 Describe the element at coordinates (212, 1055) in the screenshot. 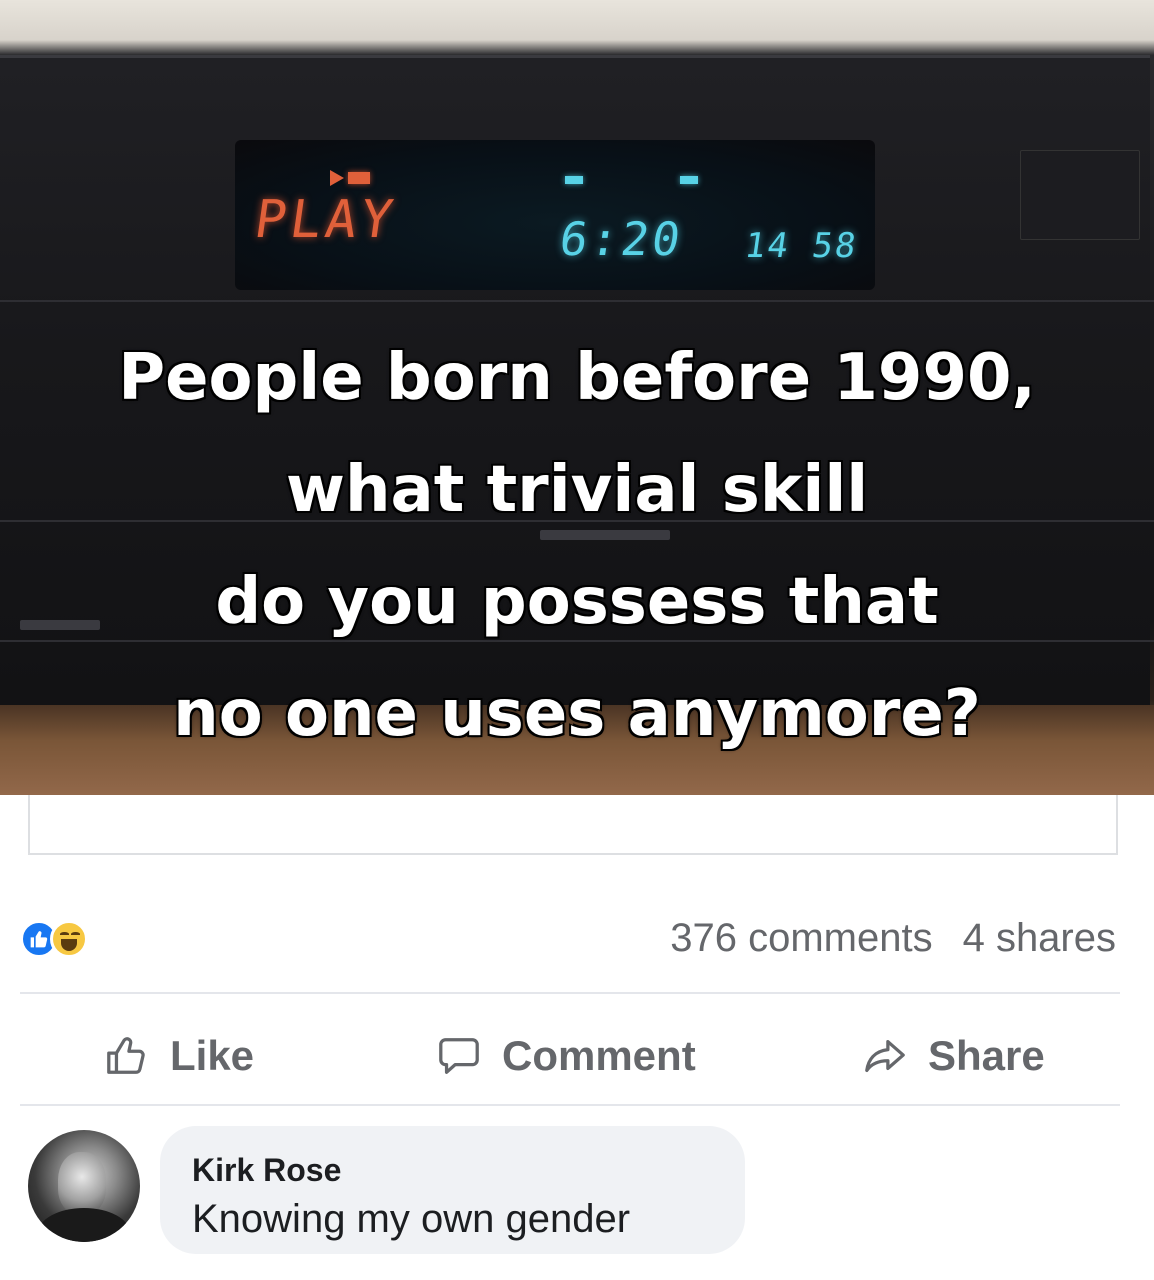

I see `like-label: Like` at that location.